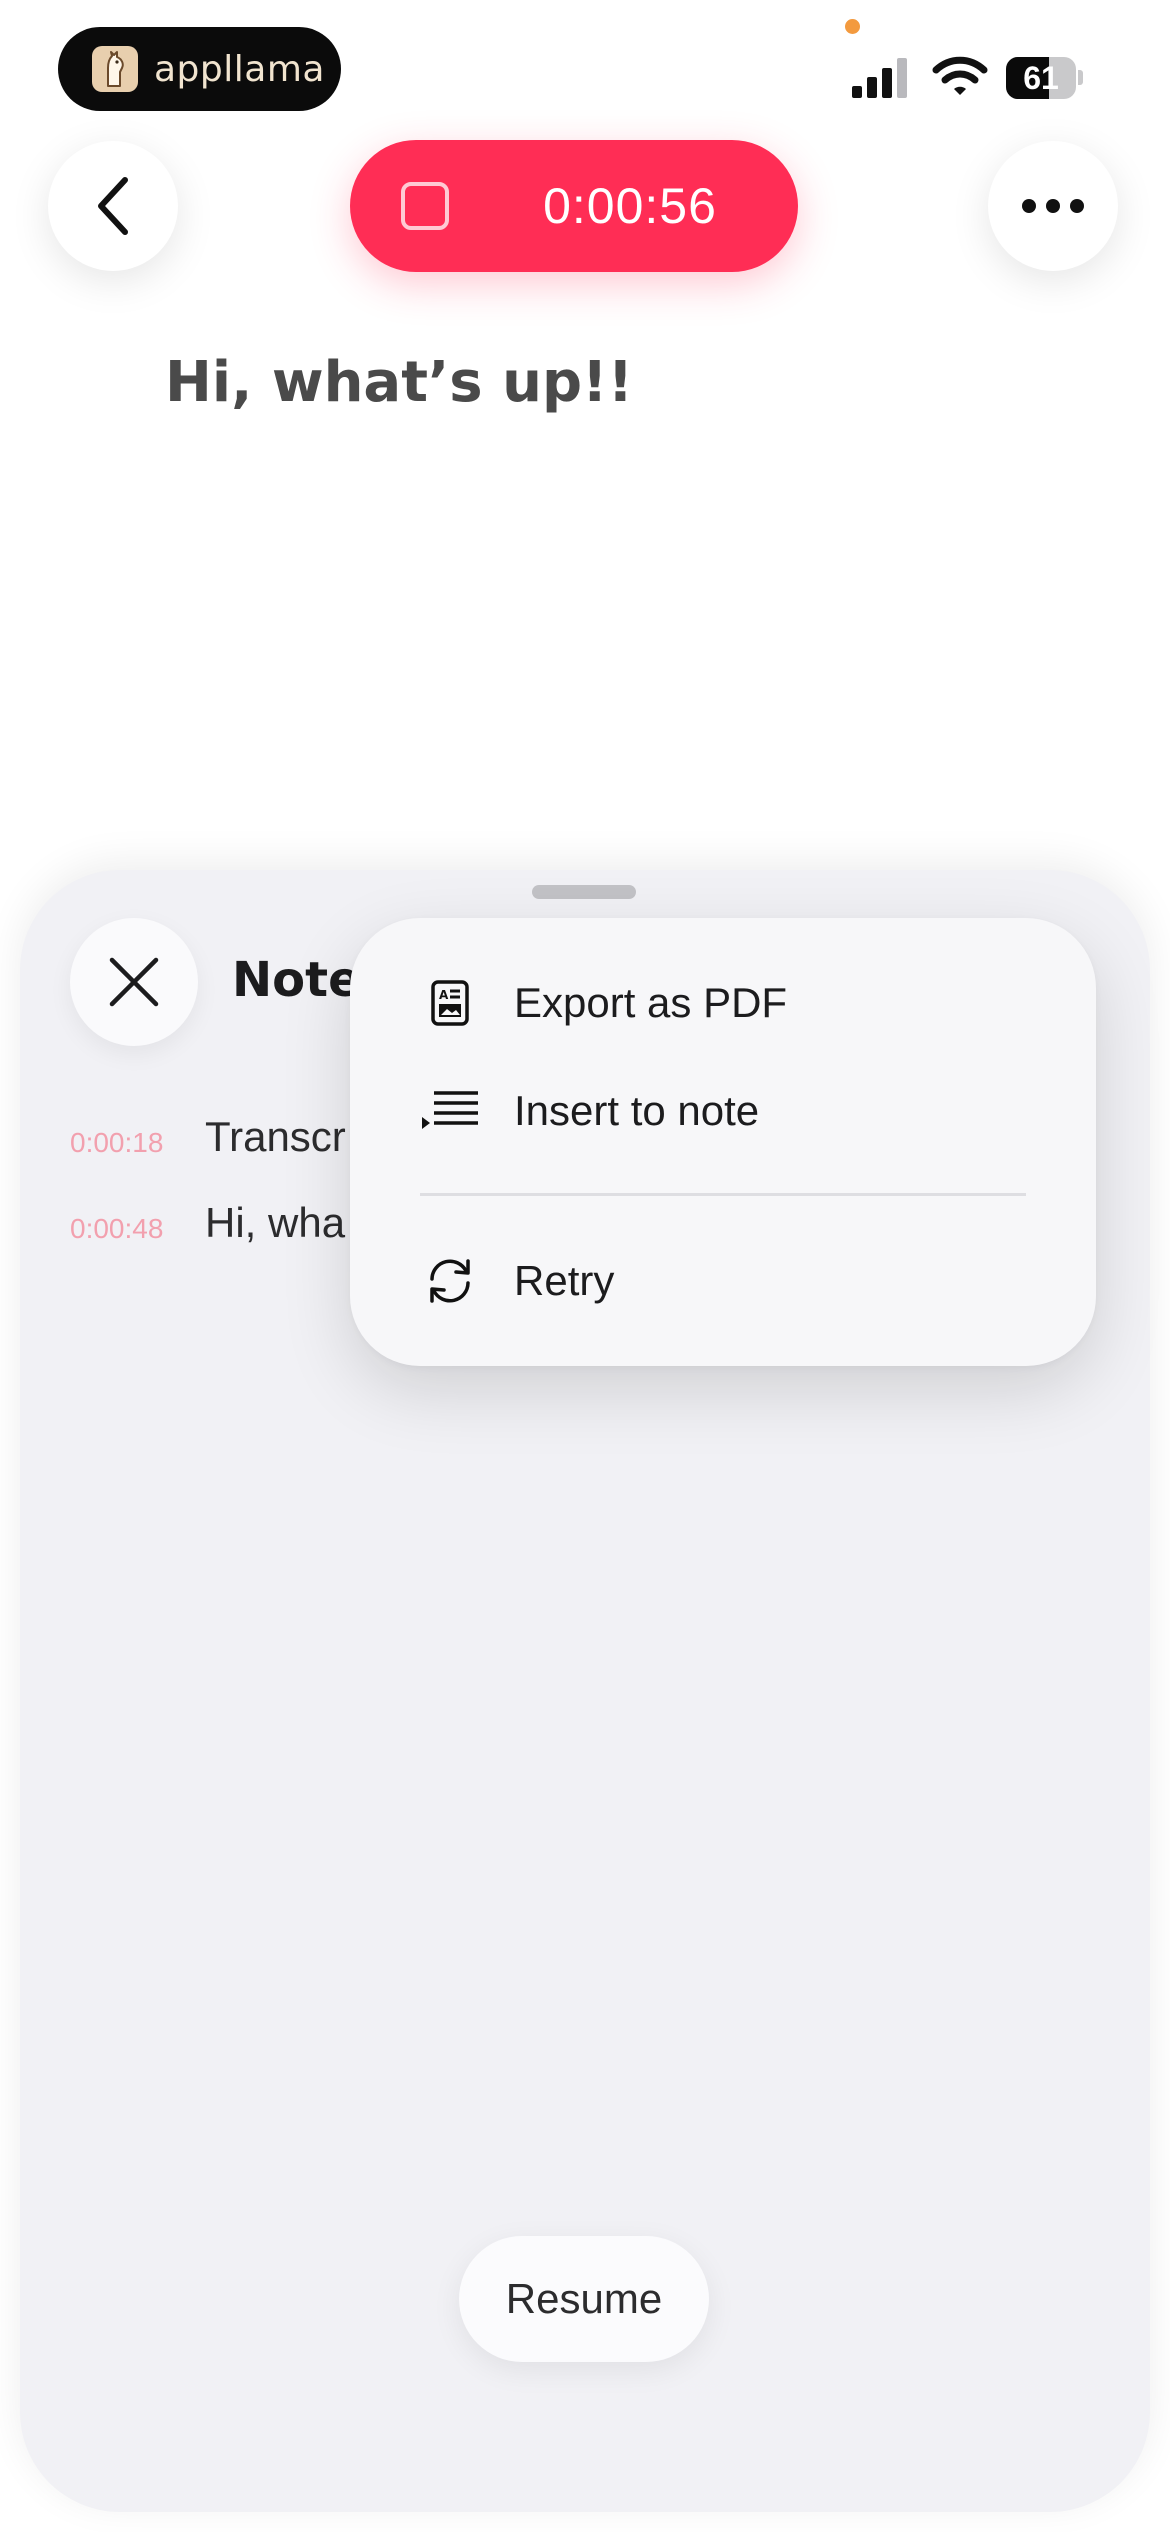 This screenshot has width=1170, height=2532. I want to click on battery-icon: 61, so click(1044, 78).